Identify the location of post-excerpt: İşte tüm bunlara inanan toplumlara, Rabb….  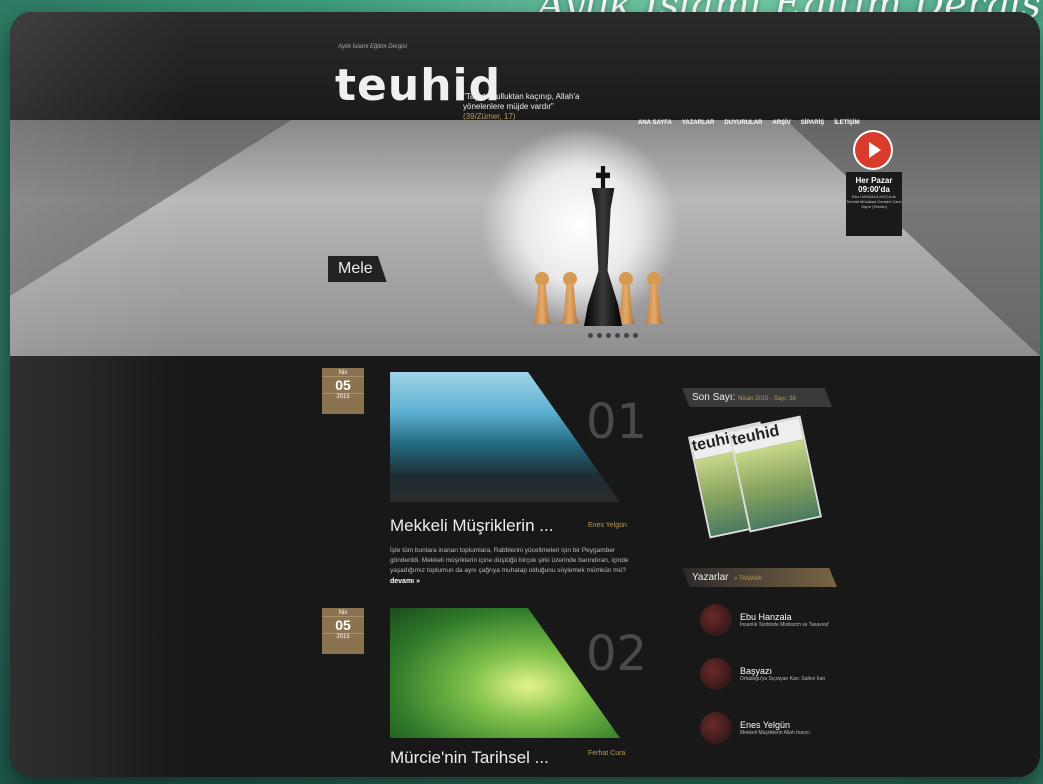
(509, 560).